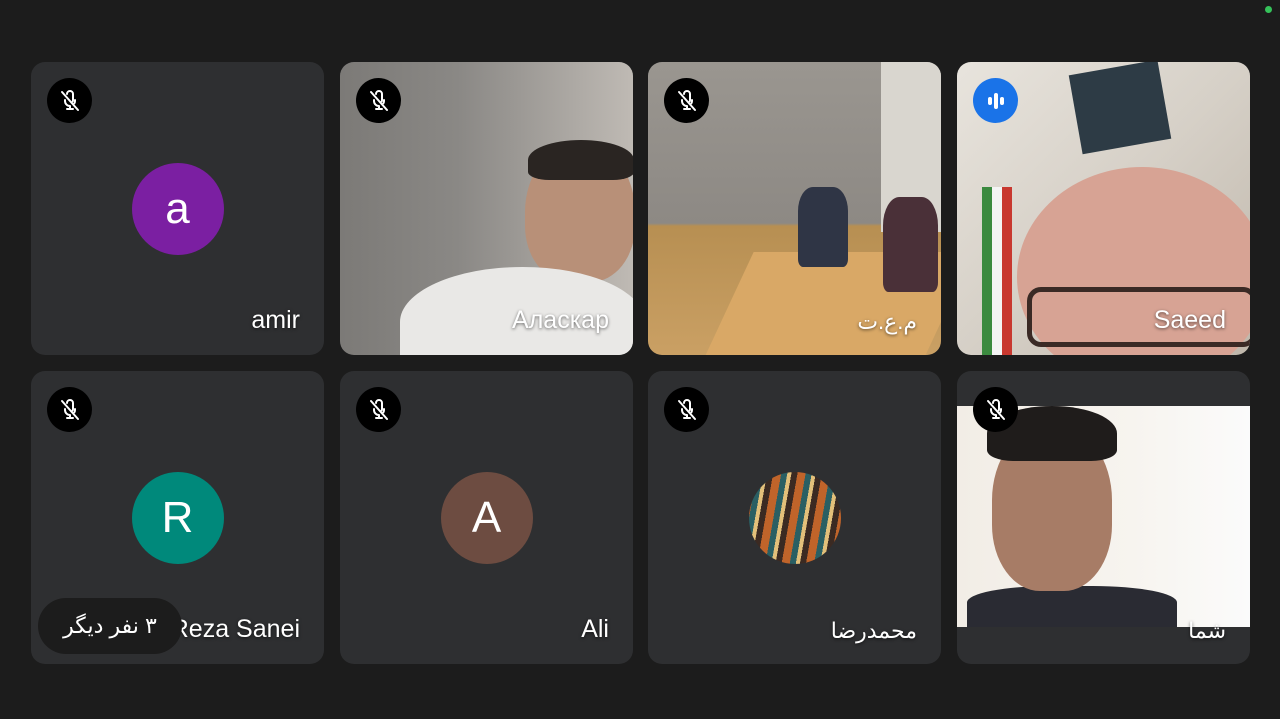 Image resolution: width=1280 pixels, height=719 pixels. Describe the element at coordinates (1120, 108) in the screenshot. I see `video-frame-picture` at that location.